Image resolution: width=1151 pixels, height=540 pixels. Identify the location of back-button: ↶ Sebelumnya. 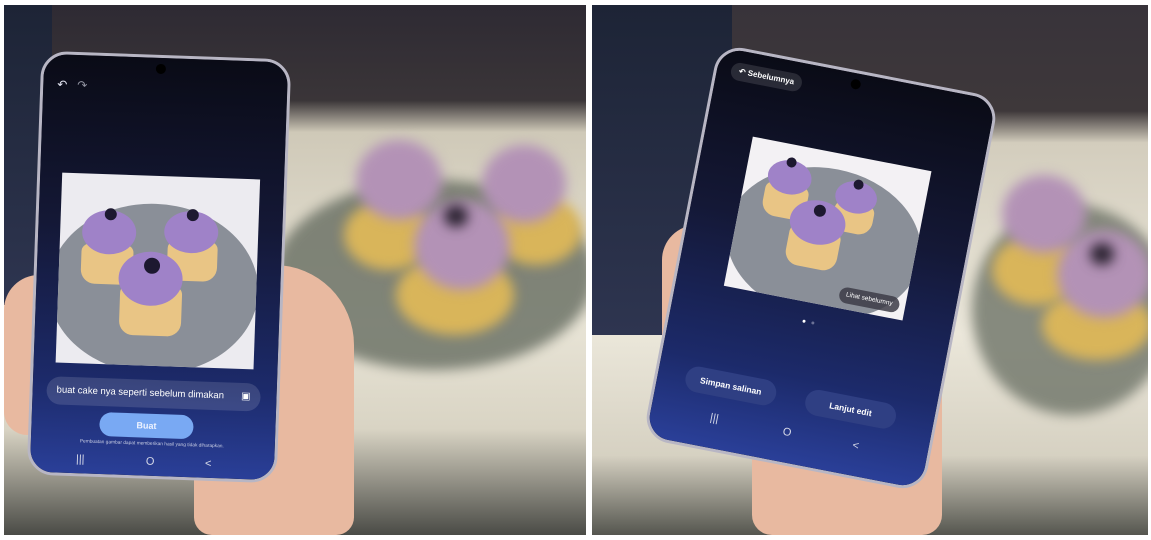
(766, 77).